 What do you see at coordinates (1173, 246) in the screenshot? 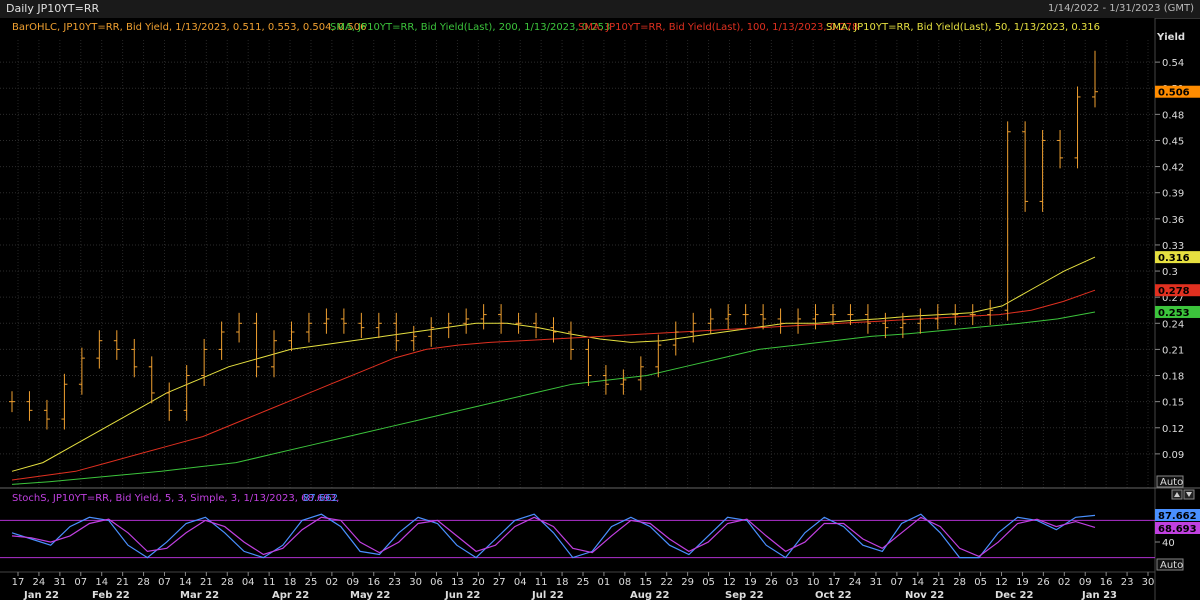
I see `y-tick-label: 0.33` at bounding box center [1173, 246].